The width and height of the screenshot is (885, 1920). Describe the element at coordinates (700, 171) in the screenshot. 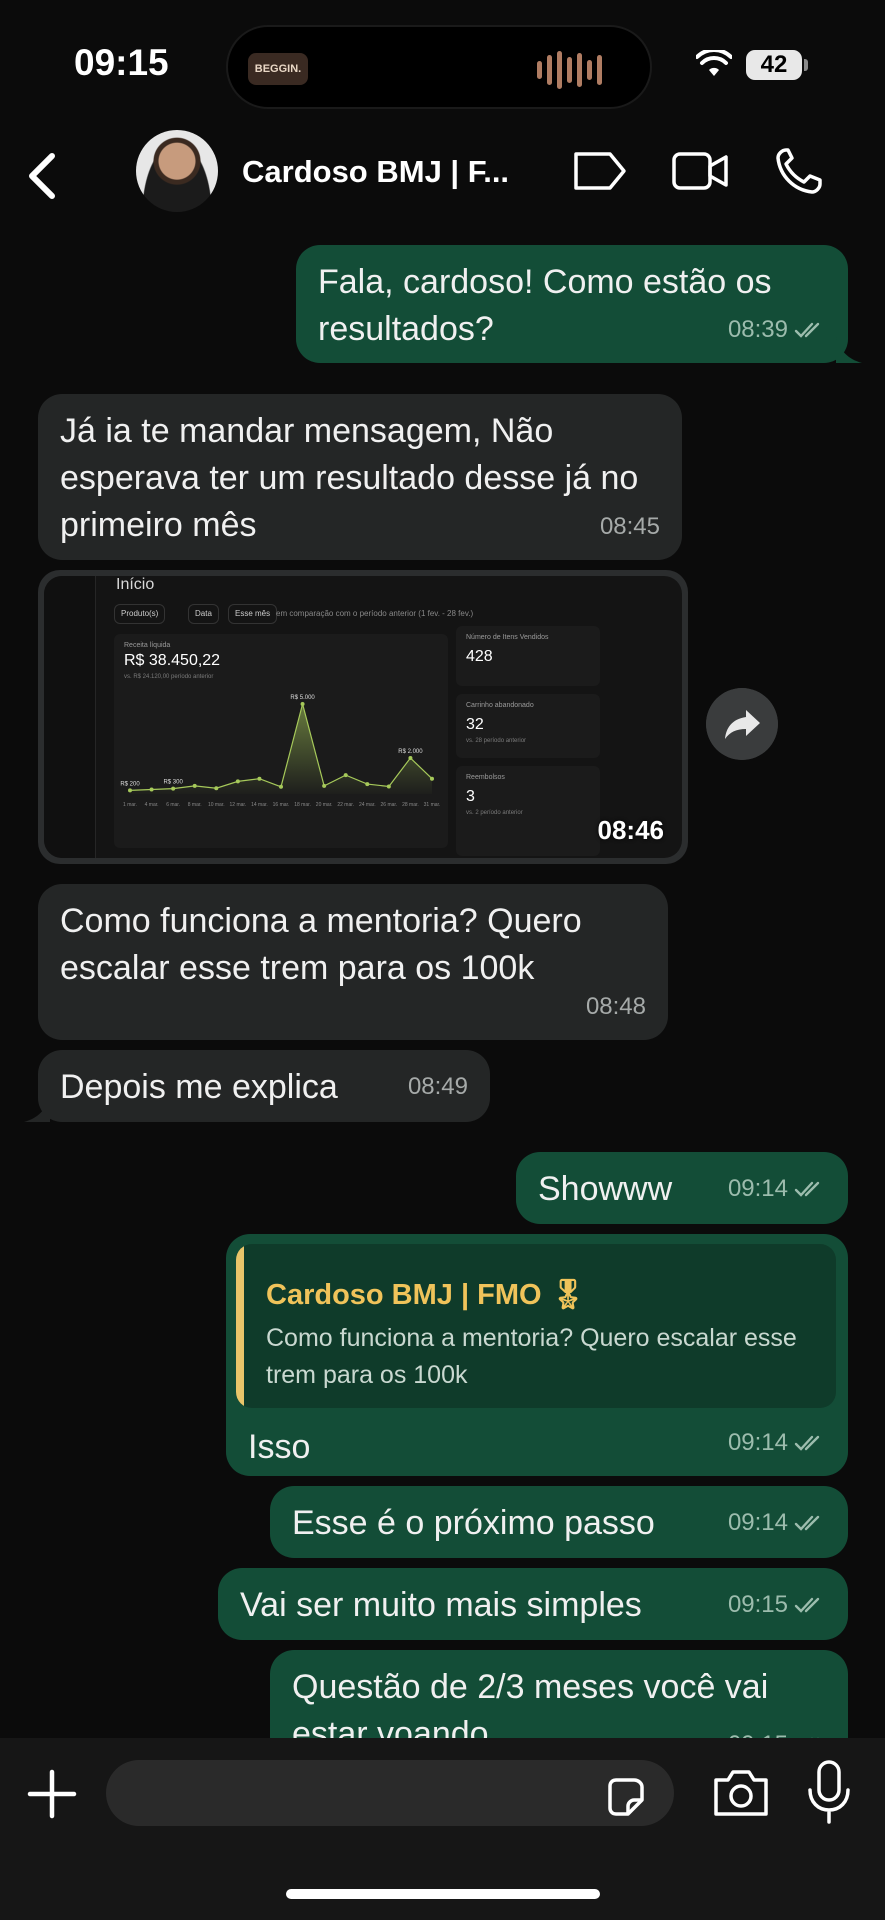

I see `video-call-icon` at that location.